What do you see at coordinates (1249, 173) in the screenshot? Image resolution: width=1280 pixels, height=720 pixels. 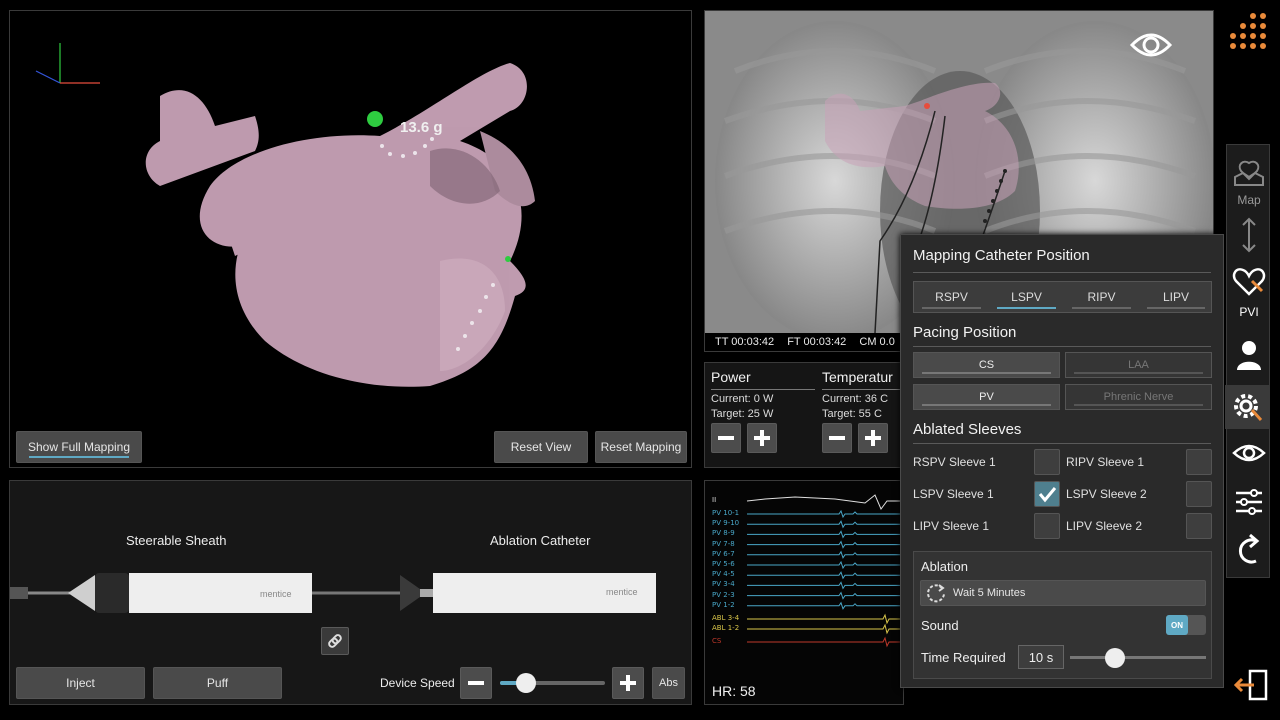 I see `map-icon` at bounding box center [1249, 173].